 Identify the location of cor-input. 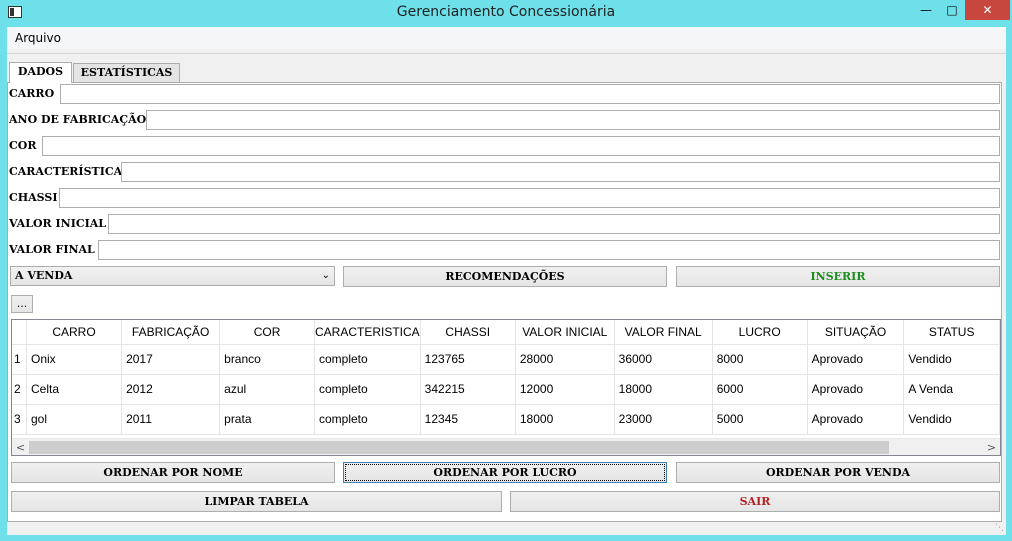
(521, 146).